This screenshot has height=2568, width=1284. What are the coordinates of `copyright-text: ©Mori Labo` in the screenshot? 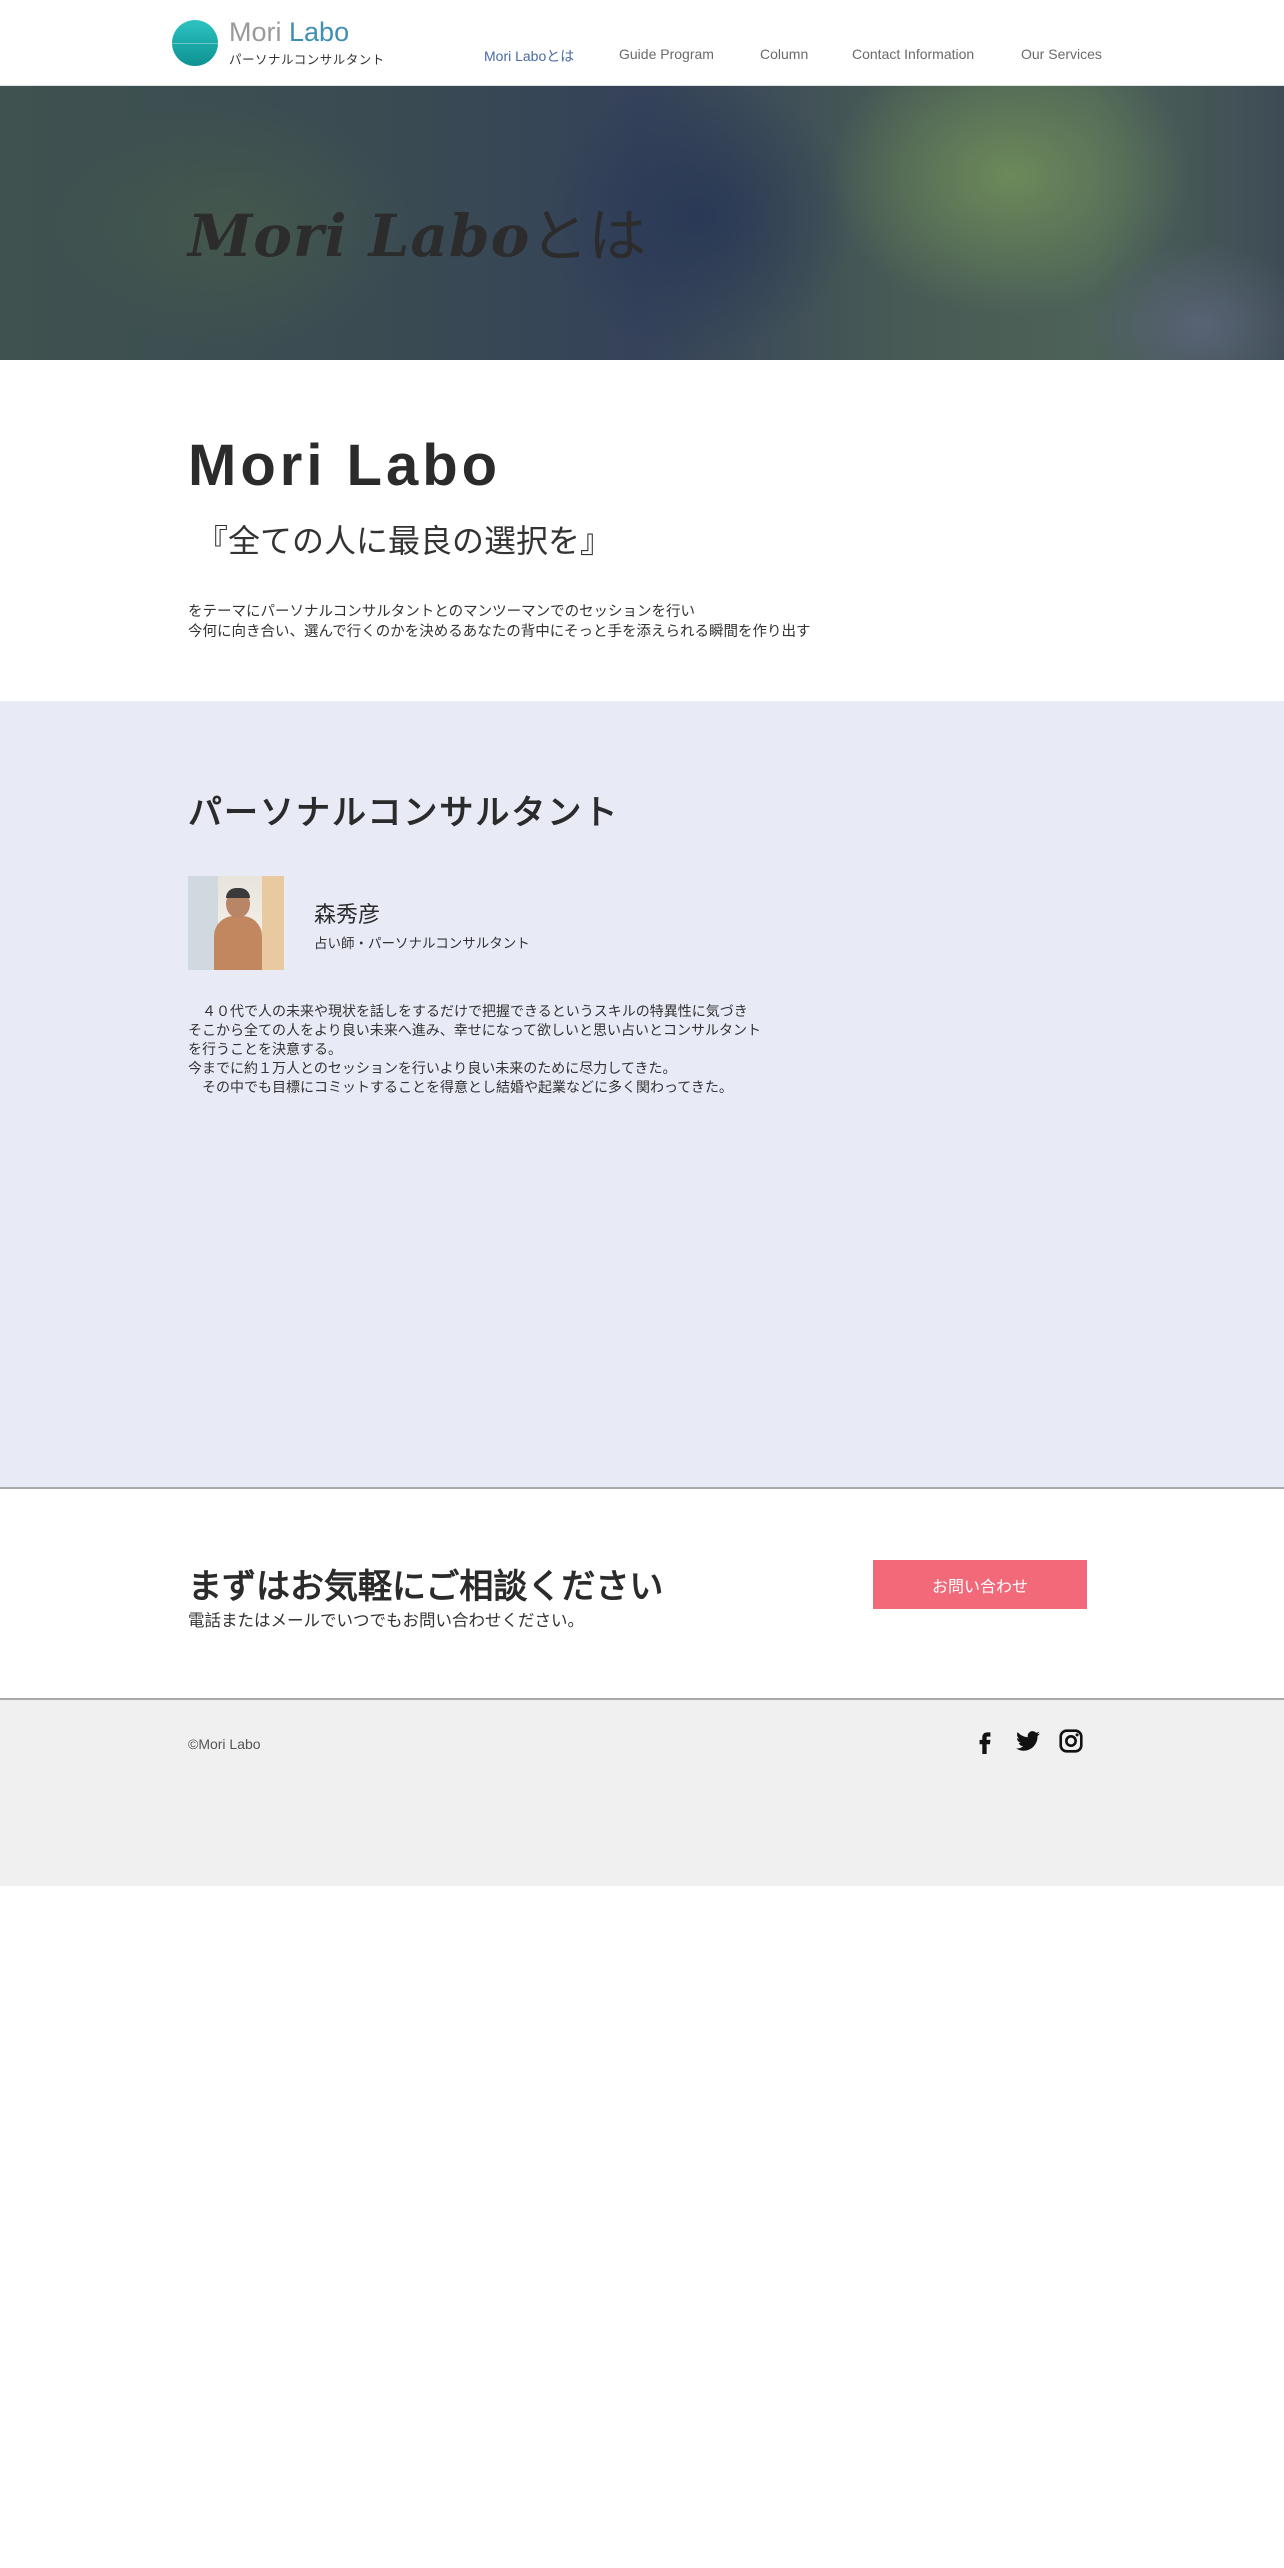 It's located at (224, 1744).